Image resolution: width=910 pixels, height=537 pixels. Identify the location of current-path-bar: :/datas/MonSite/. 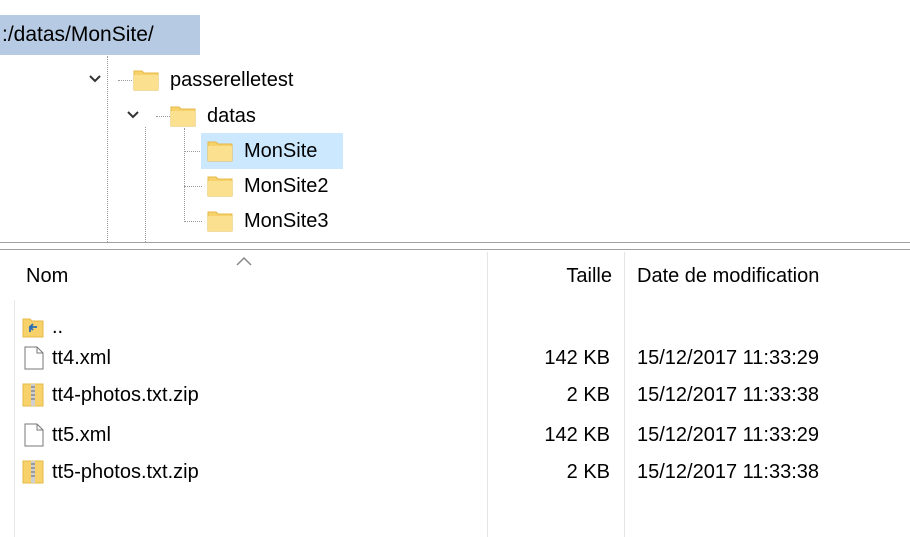
(100, 35).